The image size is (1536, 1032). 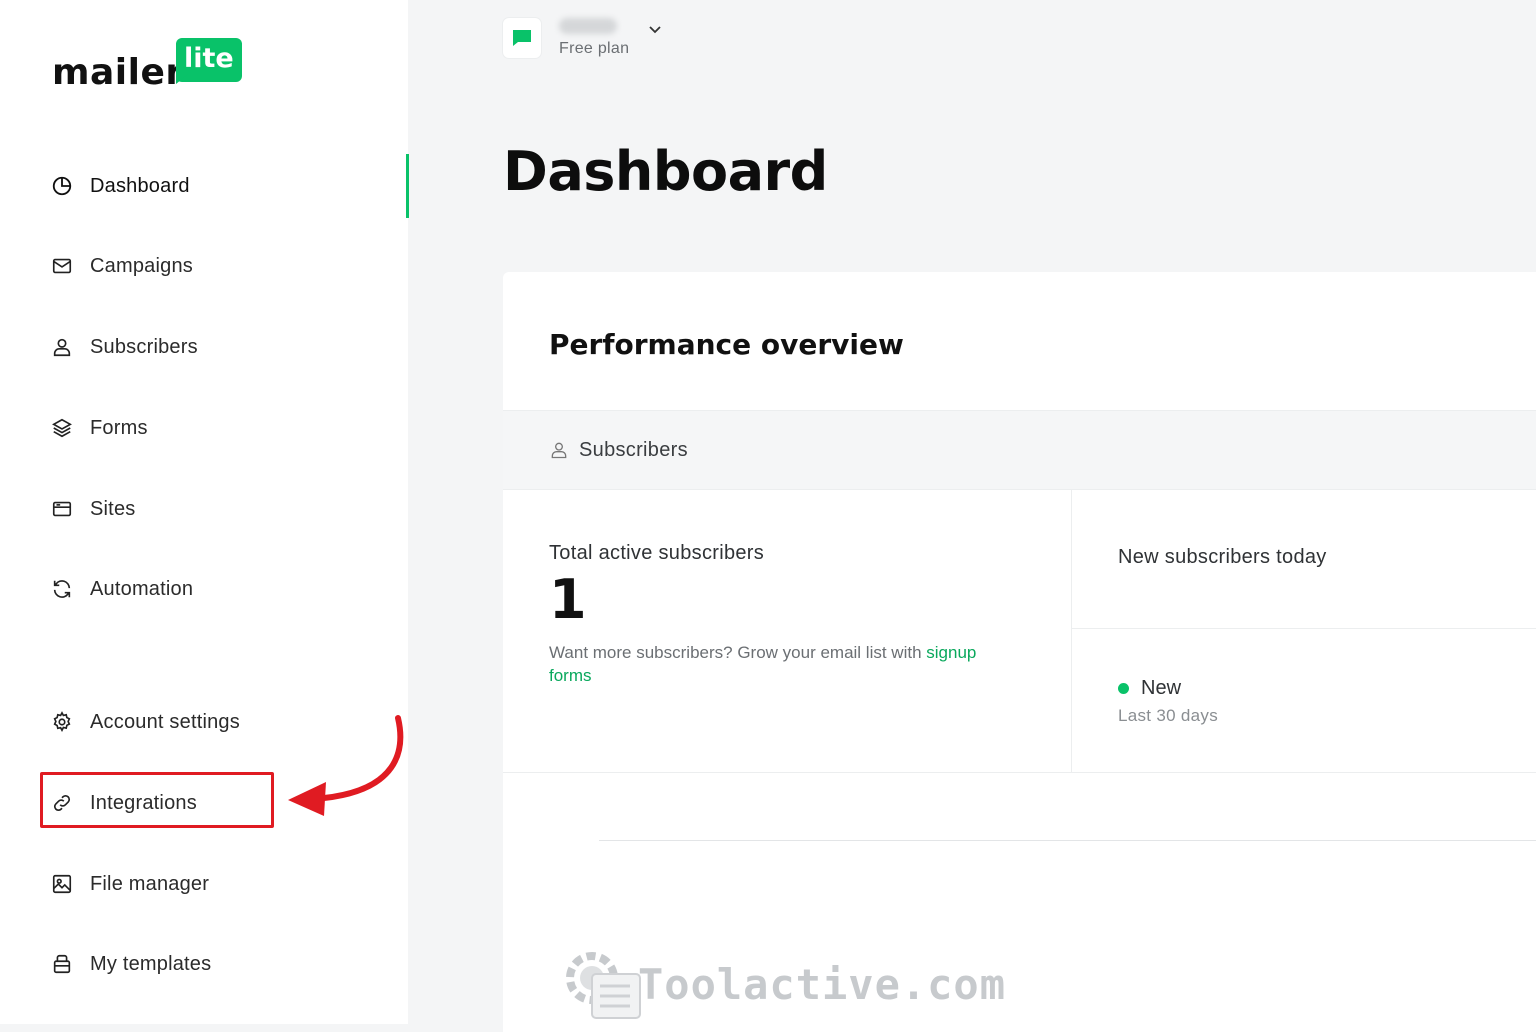 I want to click on sidebar-item-label: Automation, so click(x=142, y=588).